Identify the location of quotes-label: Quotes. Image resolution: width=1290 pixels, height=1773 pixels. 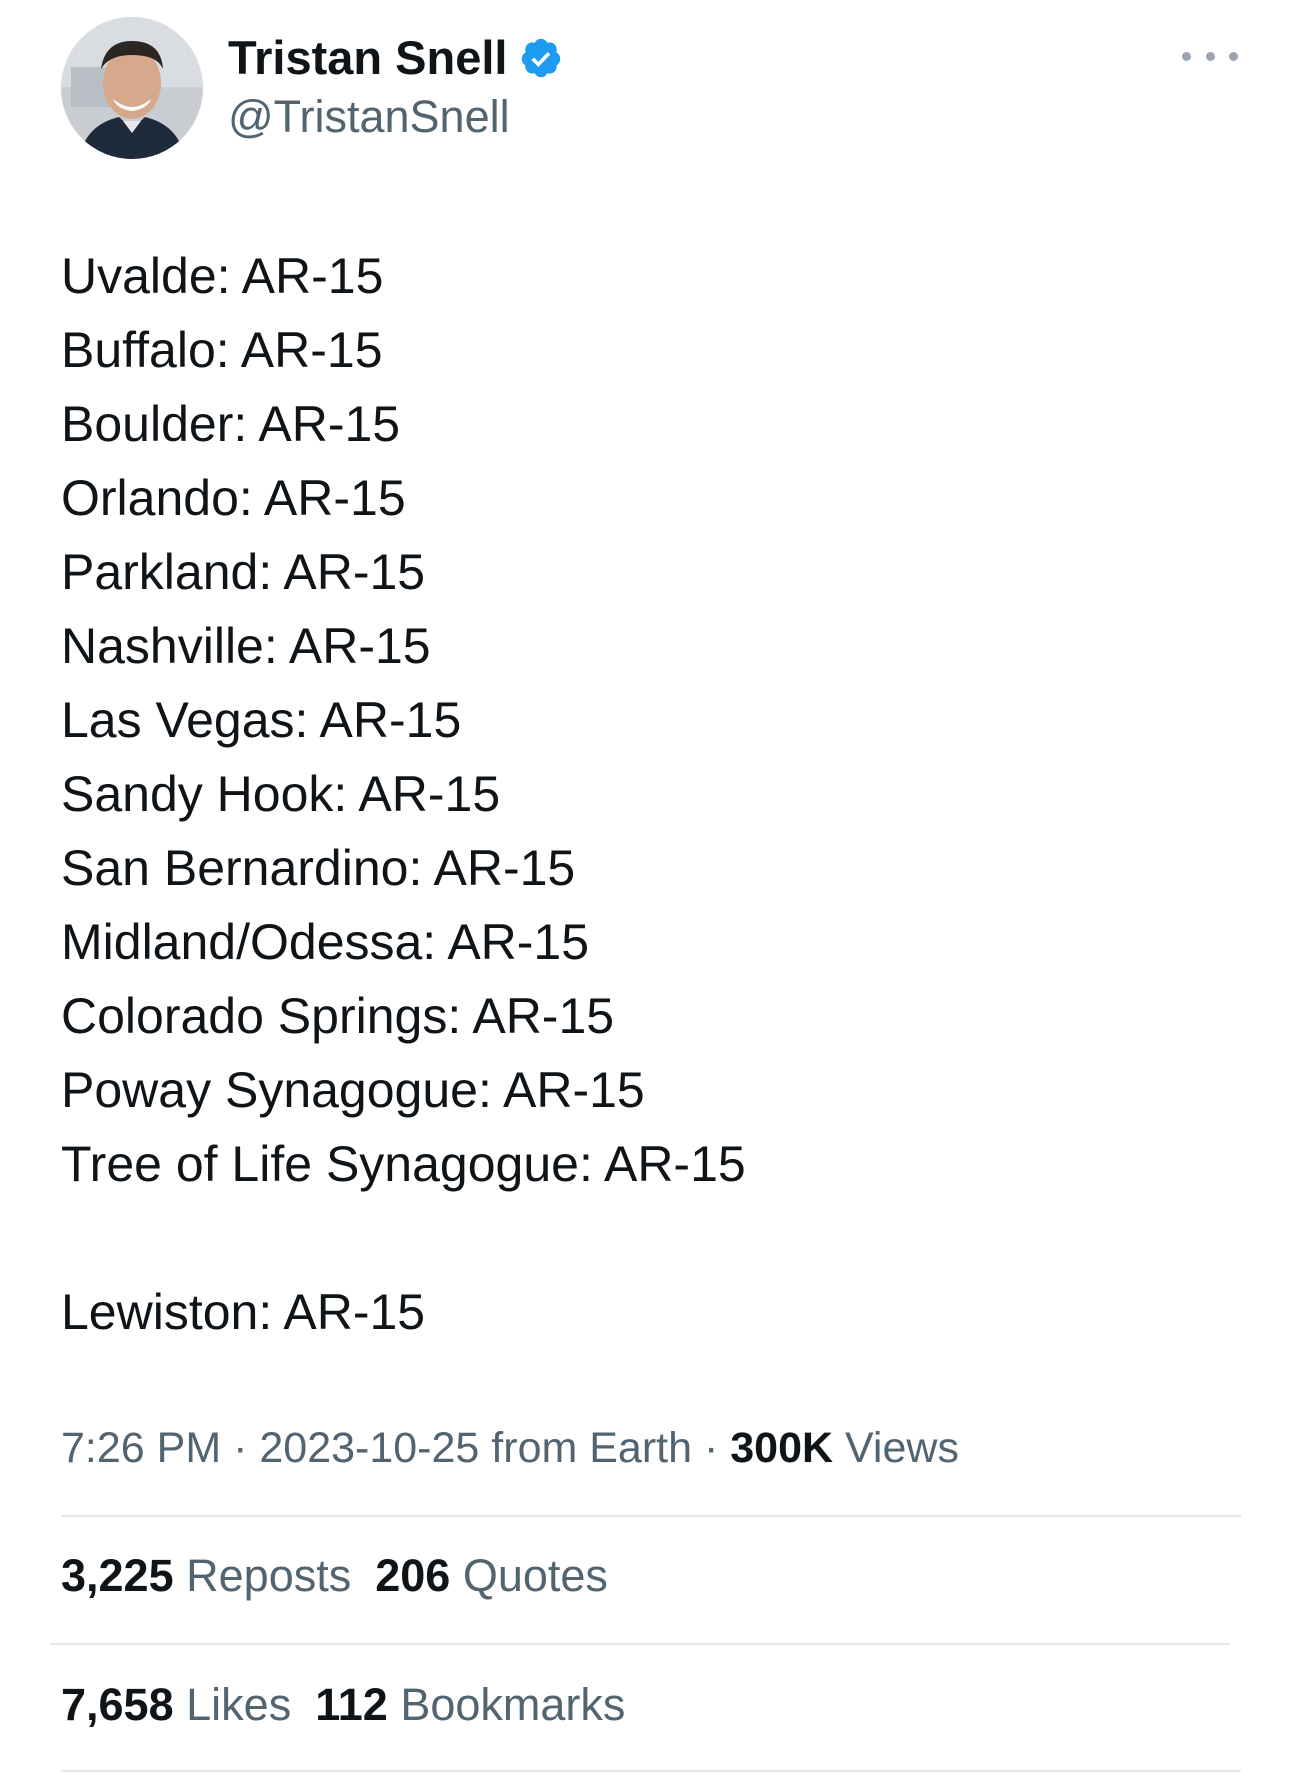
(535, 1575).